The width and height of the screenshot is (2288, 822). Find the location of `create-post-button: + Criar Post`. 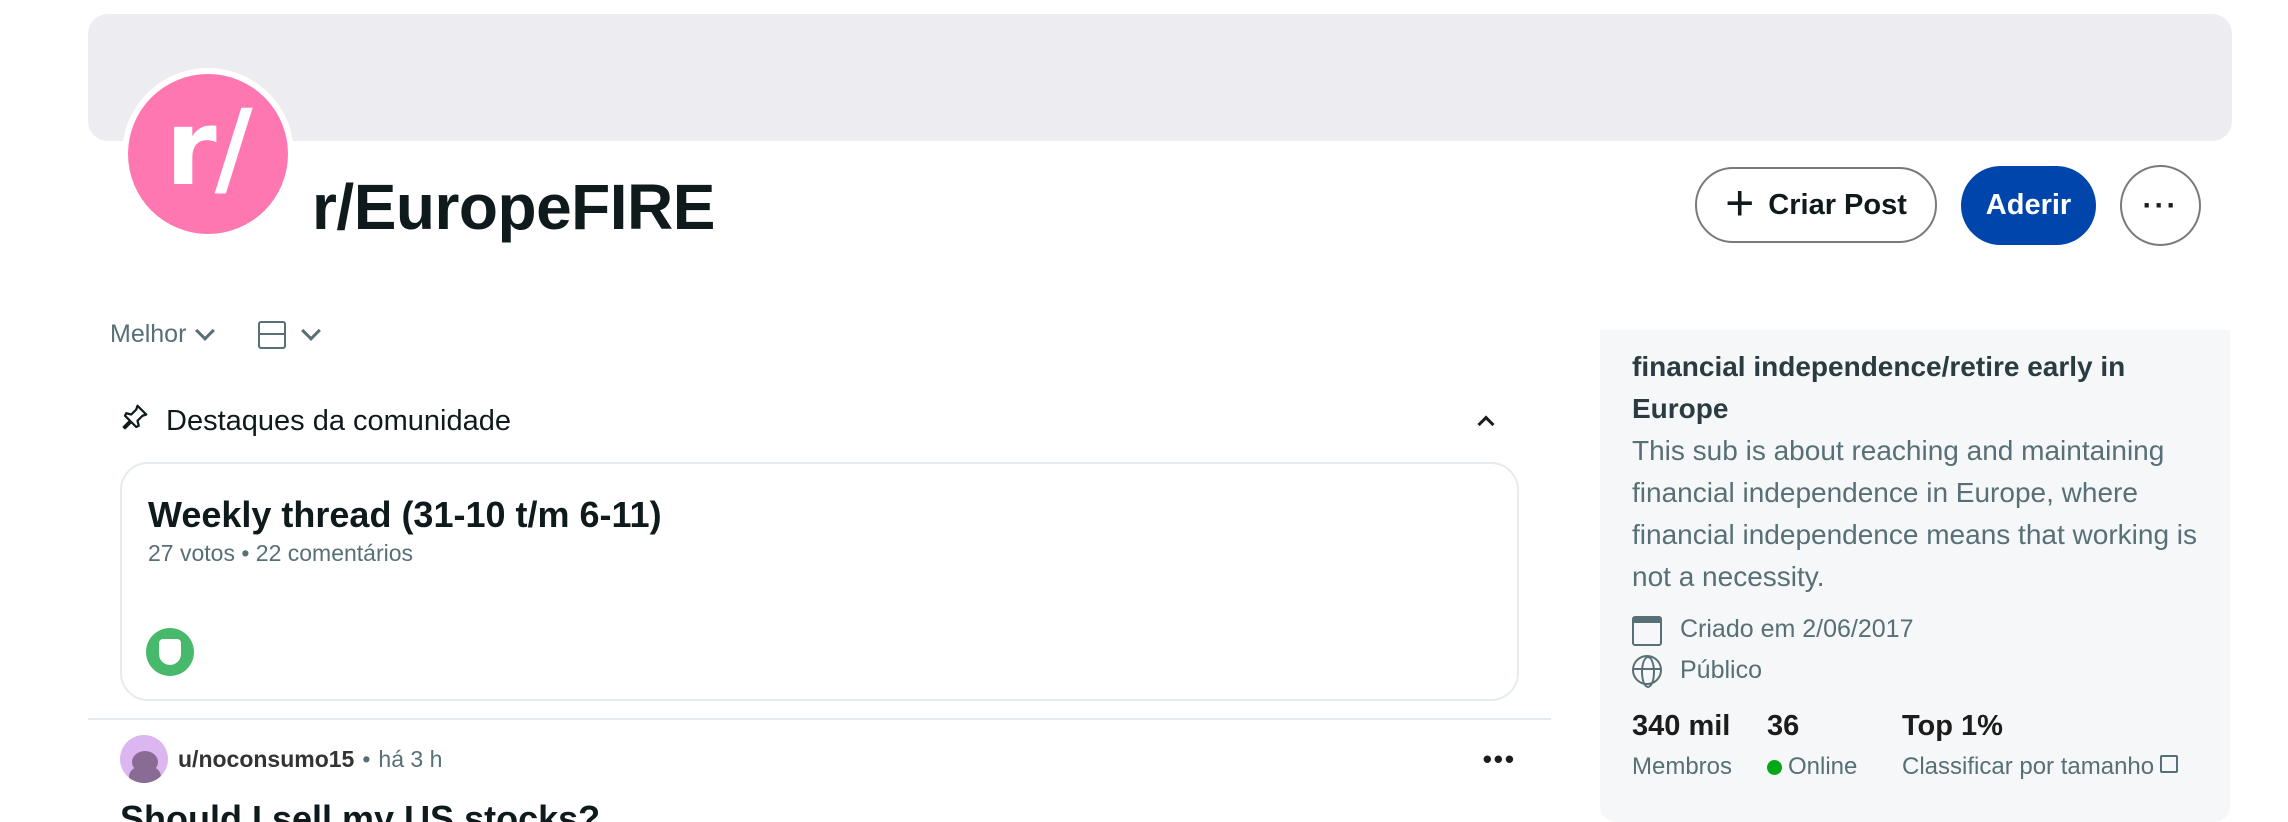

create-post-button: + Criar Post is located at coordinates (1816, 205).